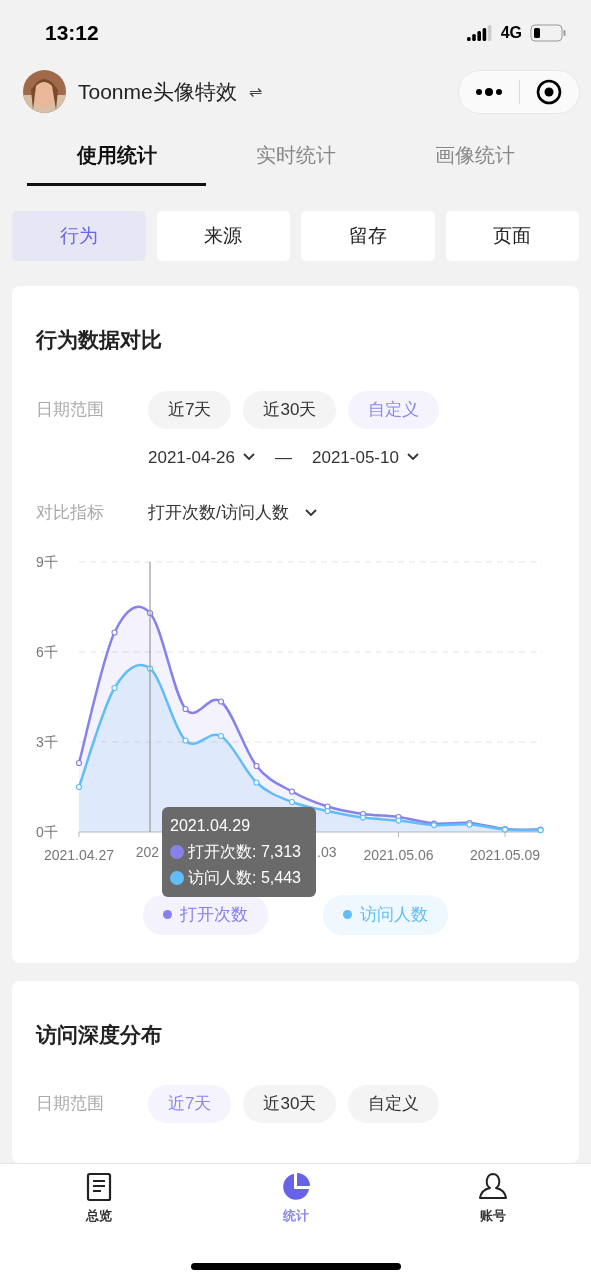  What do you see at coordinates (398, 854) in the screenshot?
I see `x-axis-label: 2021.05.06` at bounding box center [398, 854].